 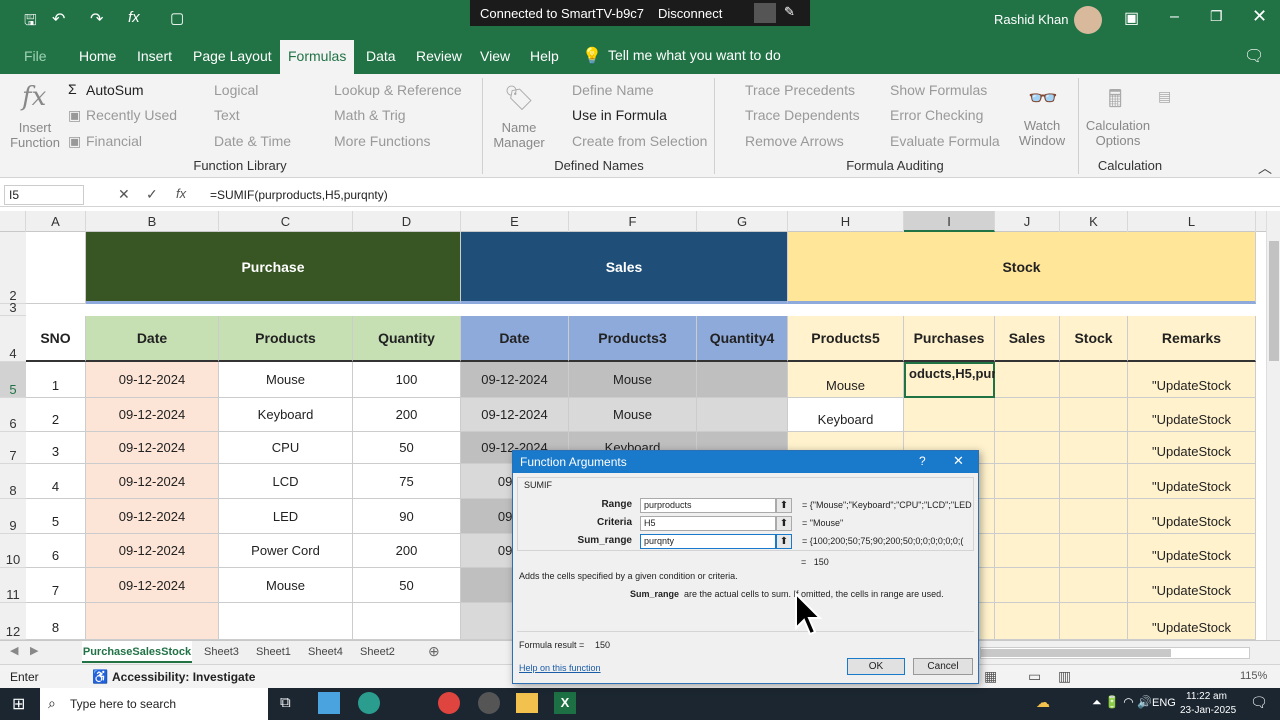 I want to click on sheet-tab-sheet4: Sheet4, so click(x=325, y=652).